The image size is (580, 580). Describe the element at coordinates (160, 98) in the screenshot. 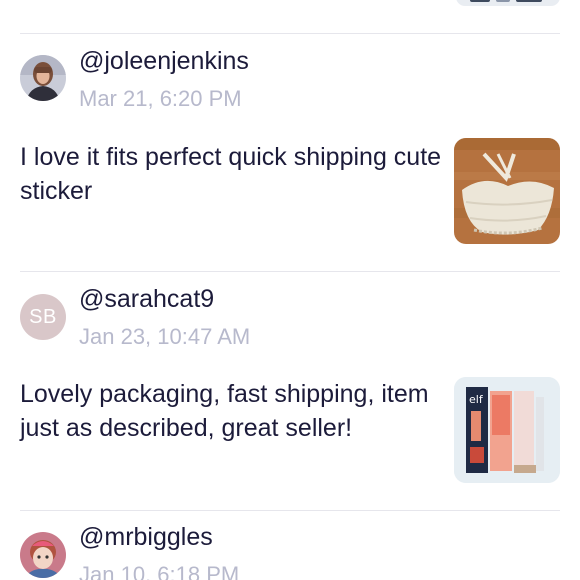

I see `review-date: Mar 21, 6:20 PM` at that location.